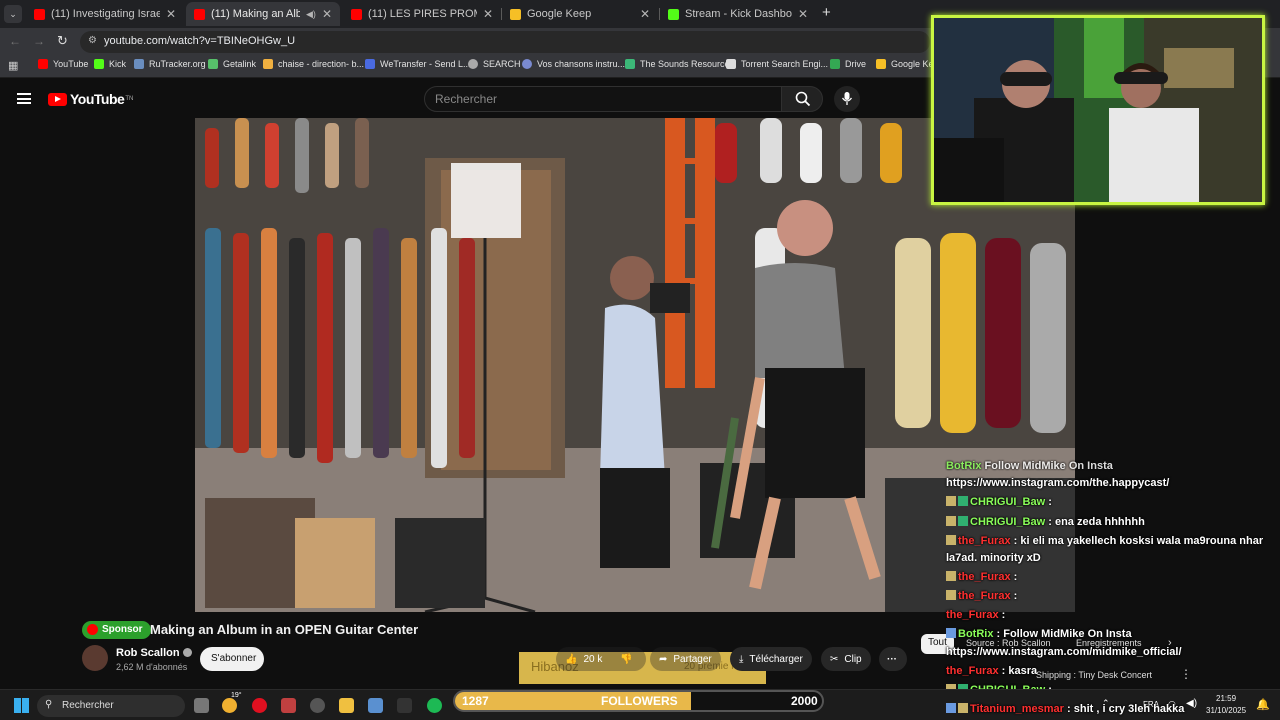 The width and height of the screenshot is (1280, 720). Describe the element at coordinates (741, 659) in the screenshot. I see `download-icon: ⤓` at that location.